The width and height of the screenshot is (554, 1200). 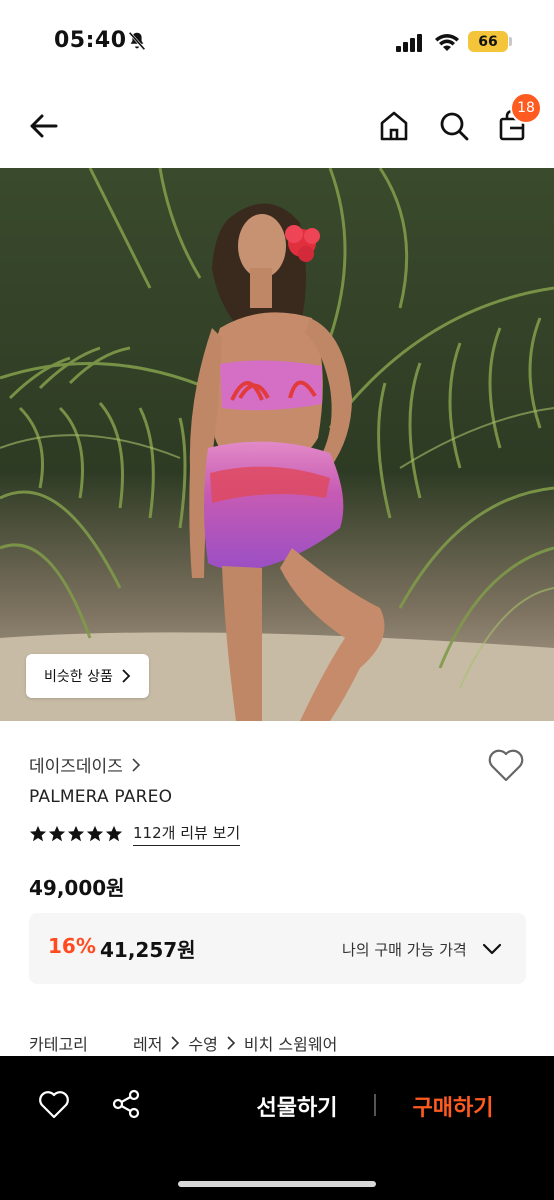 I want to click on top-nav: 18, so click(x=277, y=126).